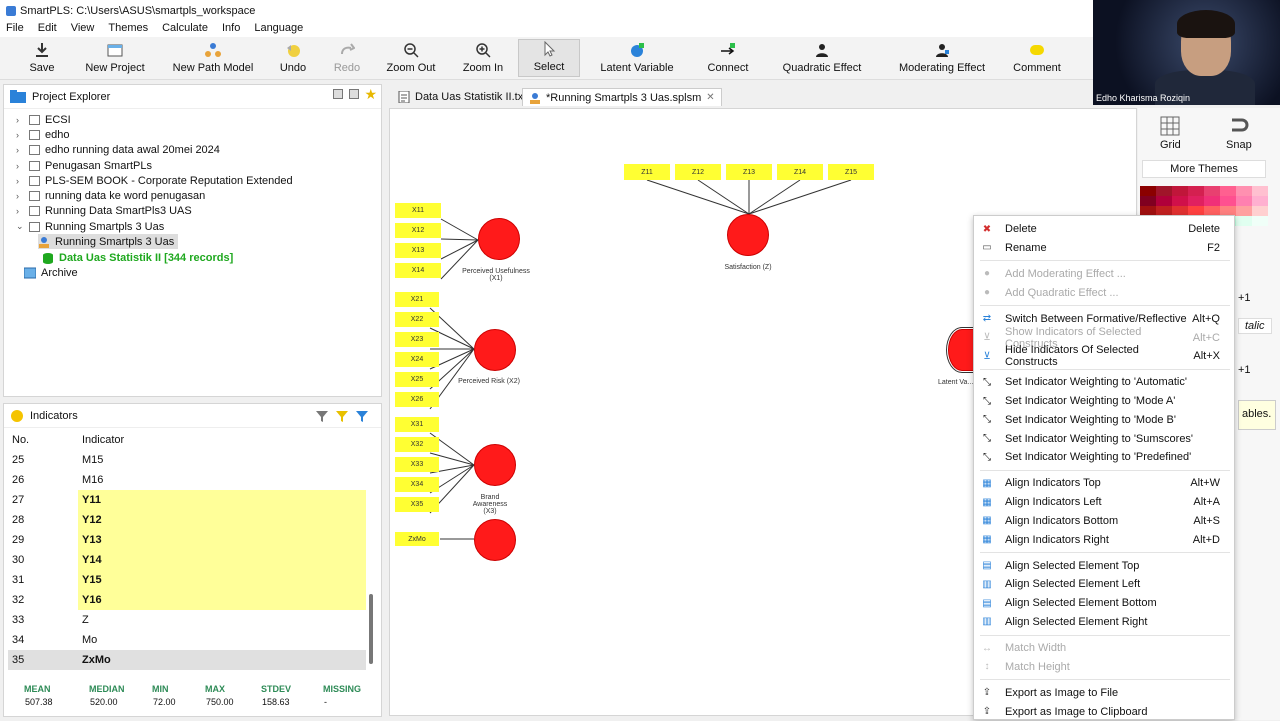  Describe the element at coordinates (1105, 483) in the screenshot. I see `context-menu-item: ▦ Align Indicators Top Alt+W` at that location.